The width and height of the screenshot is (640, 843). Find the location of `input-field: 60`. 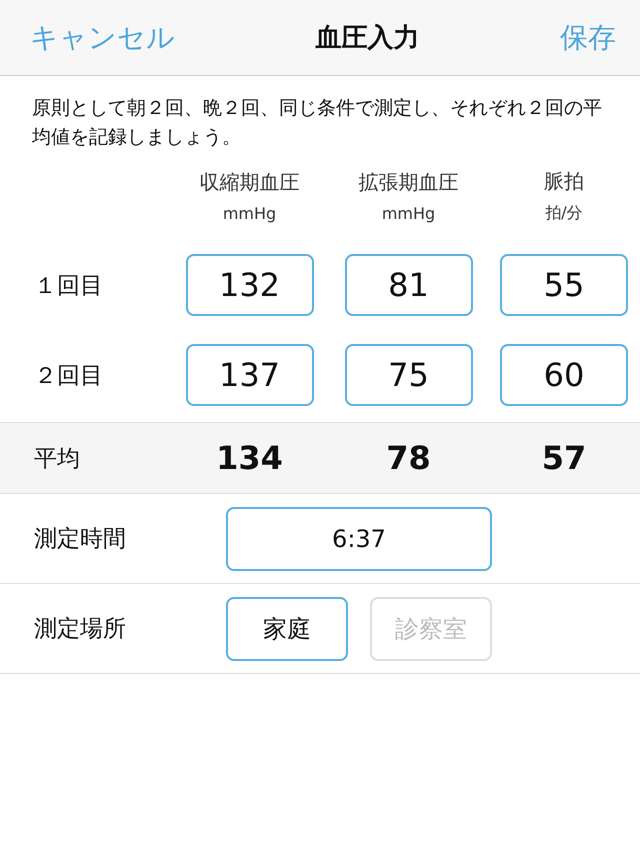

input-field: 60 is located at coordinates (564, 375).